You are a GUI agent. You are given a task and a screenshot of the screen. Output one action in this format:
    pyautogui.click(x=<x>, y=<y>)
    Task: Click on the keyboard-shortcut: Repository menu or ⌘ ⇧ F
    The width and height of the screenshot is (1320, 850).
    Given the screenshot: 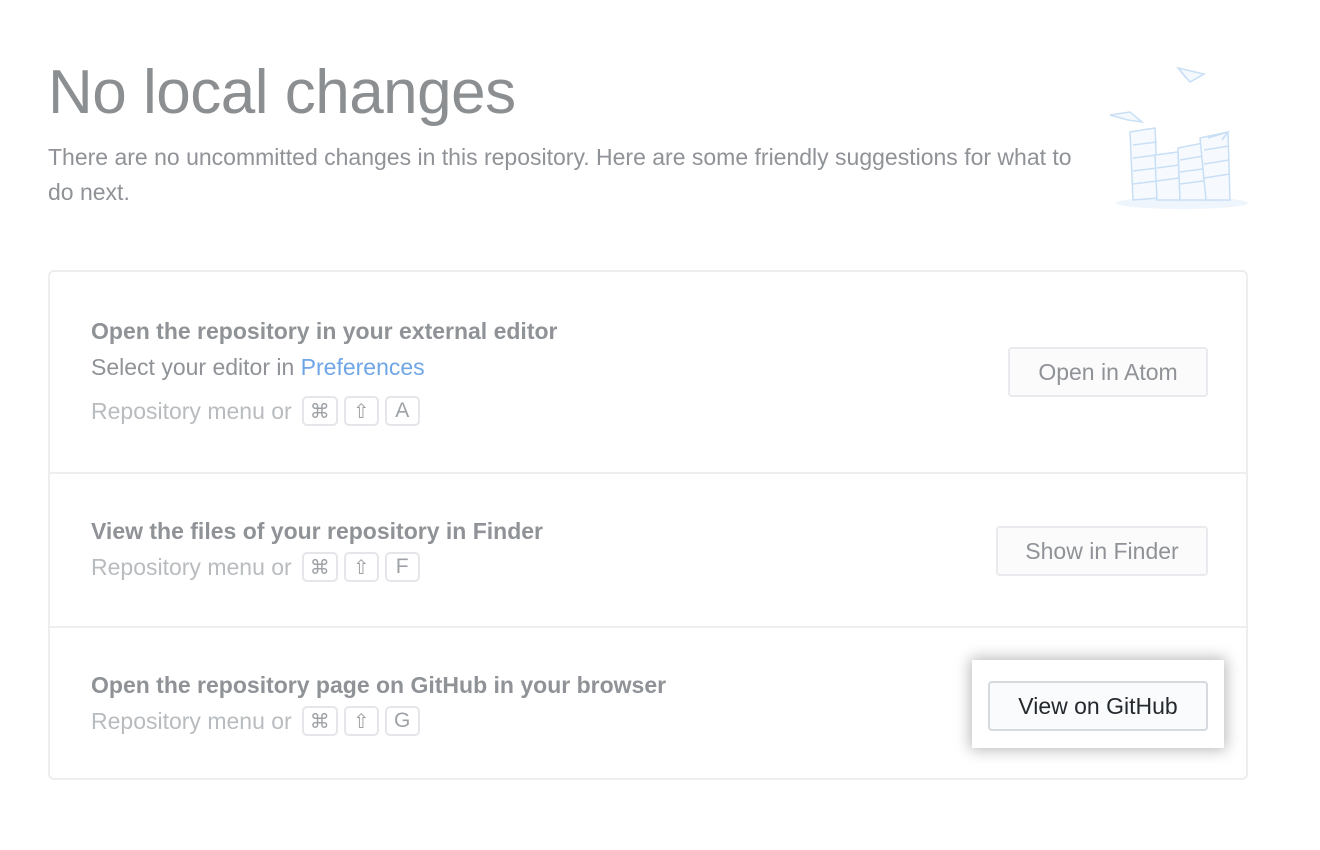 What is the action you would take?
    pyautogui.click(x=255, y=567)
    